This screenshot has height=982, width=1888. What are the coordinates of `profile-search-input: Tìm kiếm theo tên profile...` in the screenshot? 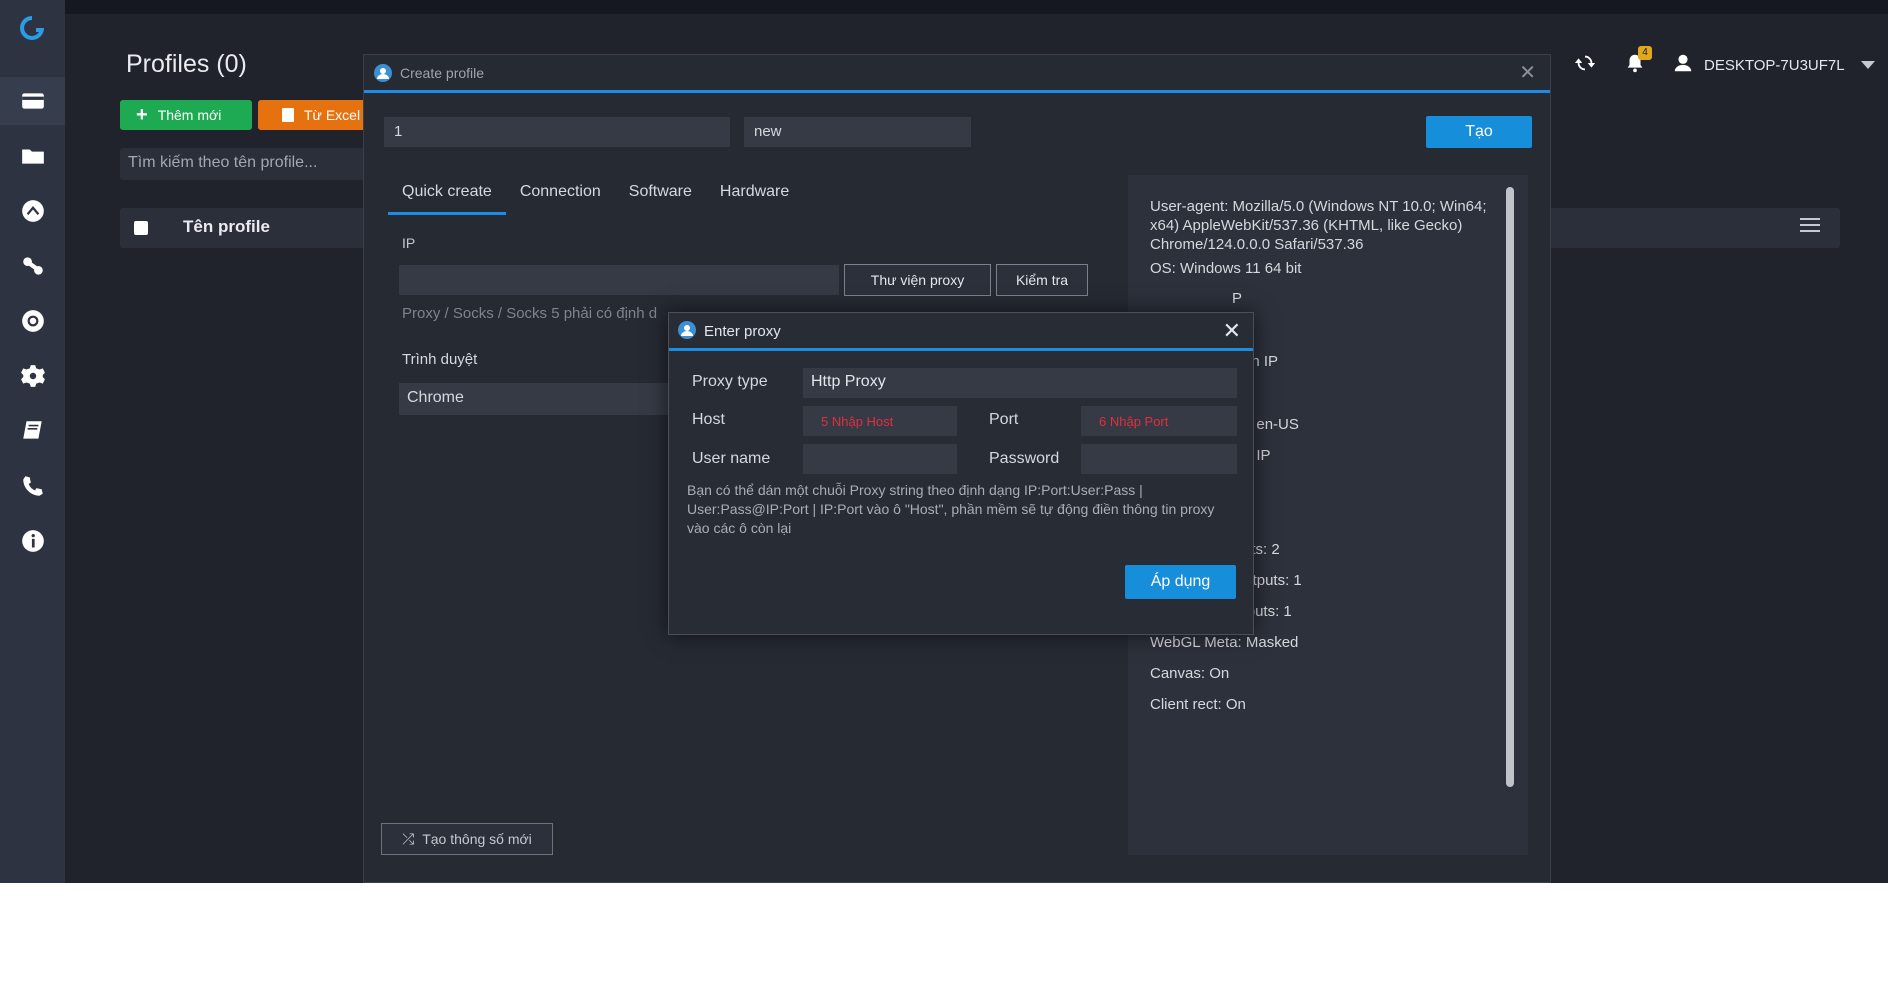 It's located at (245, 164).